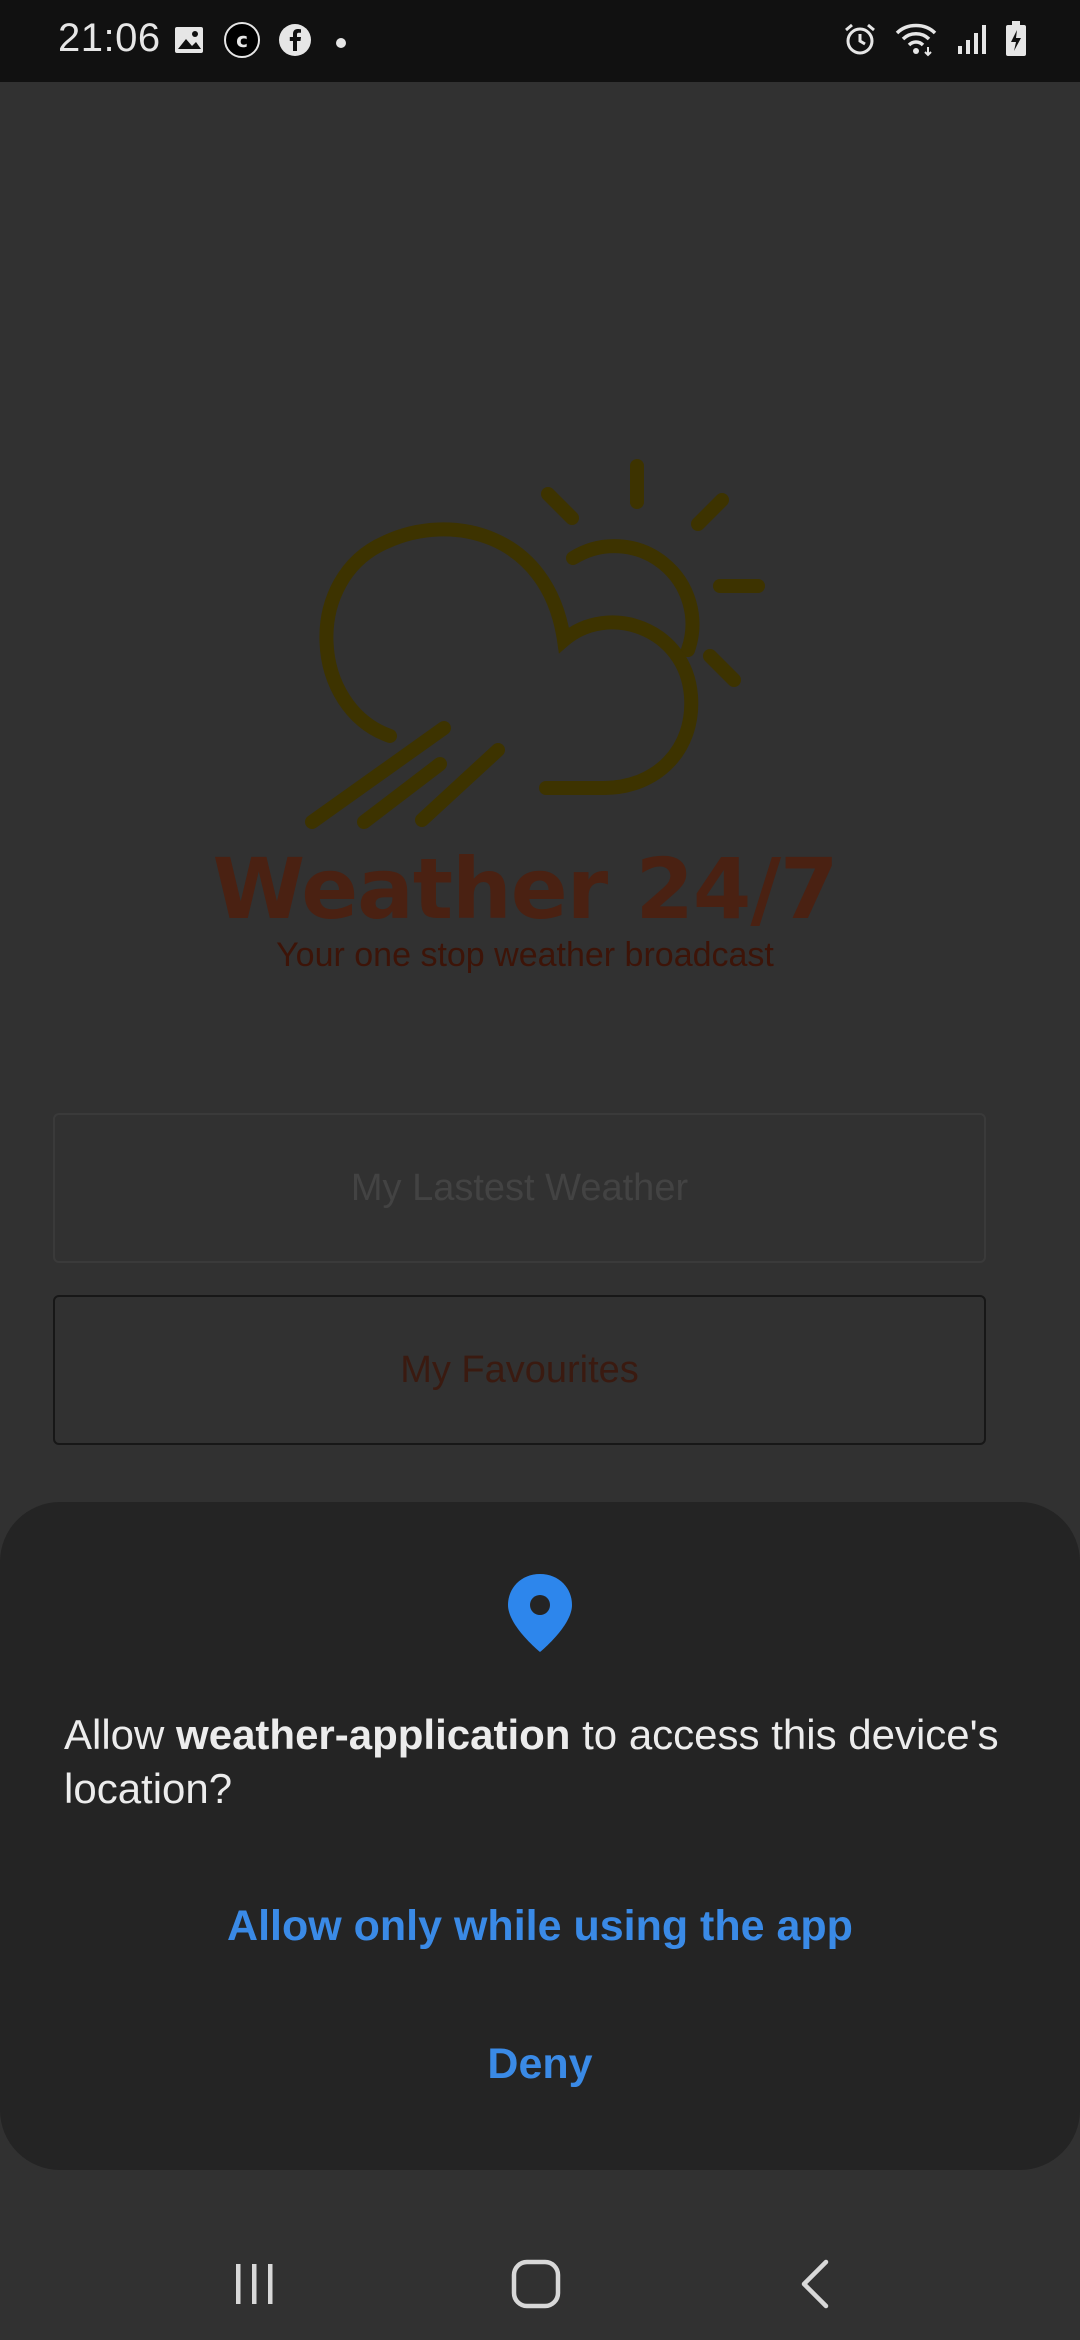 The width and height of the screenshot is (1080, 2340). I want to click on app-title: Weather 24/7, so click(525, 889).